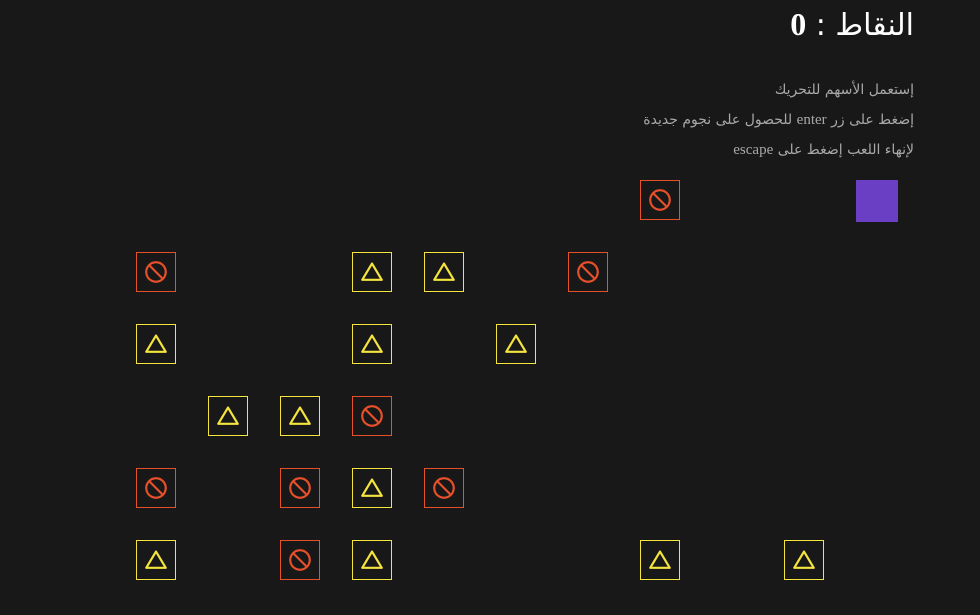 The width and height of the screenshot is (980, 615). What do you see at coordinates (877, 201) in the screenshot?
I see `player-square` at bounding box center [877, 201].